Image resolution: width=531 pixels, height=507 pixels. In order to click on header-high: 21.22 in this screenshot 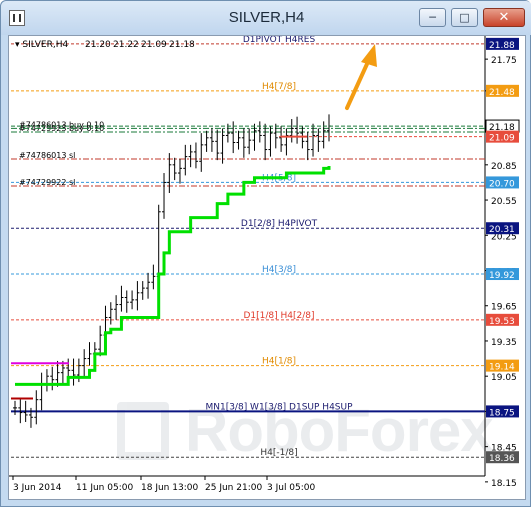, I will do `click(126, 45)`.